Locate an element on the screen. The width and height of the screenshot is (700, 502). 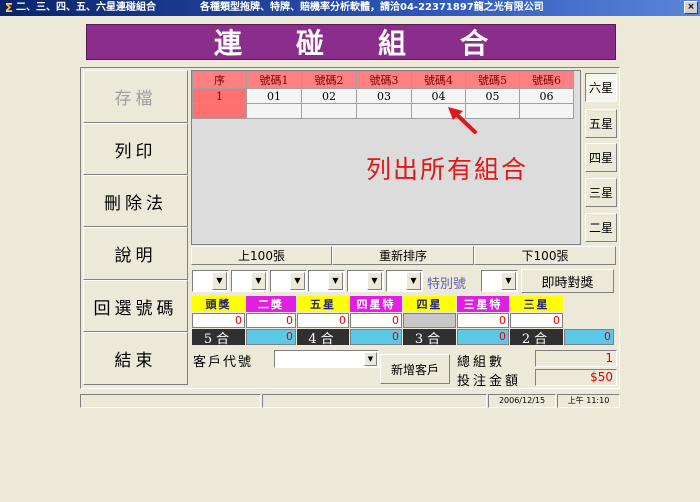
header-number-3: 號碼3 is located at coordinates (384, 80).